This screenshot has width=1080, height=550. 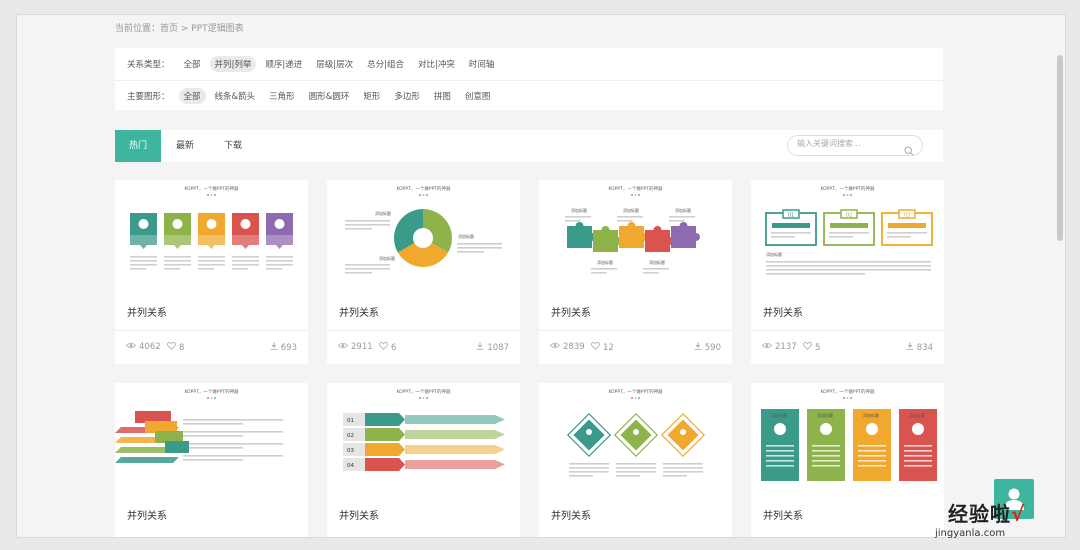 What do you see at coordinates (385, 64) in the screenshot?
I see `relation-option-combination: 总分|组合` at bounding box center [385, 64].